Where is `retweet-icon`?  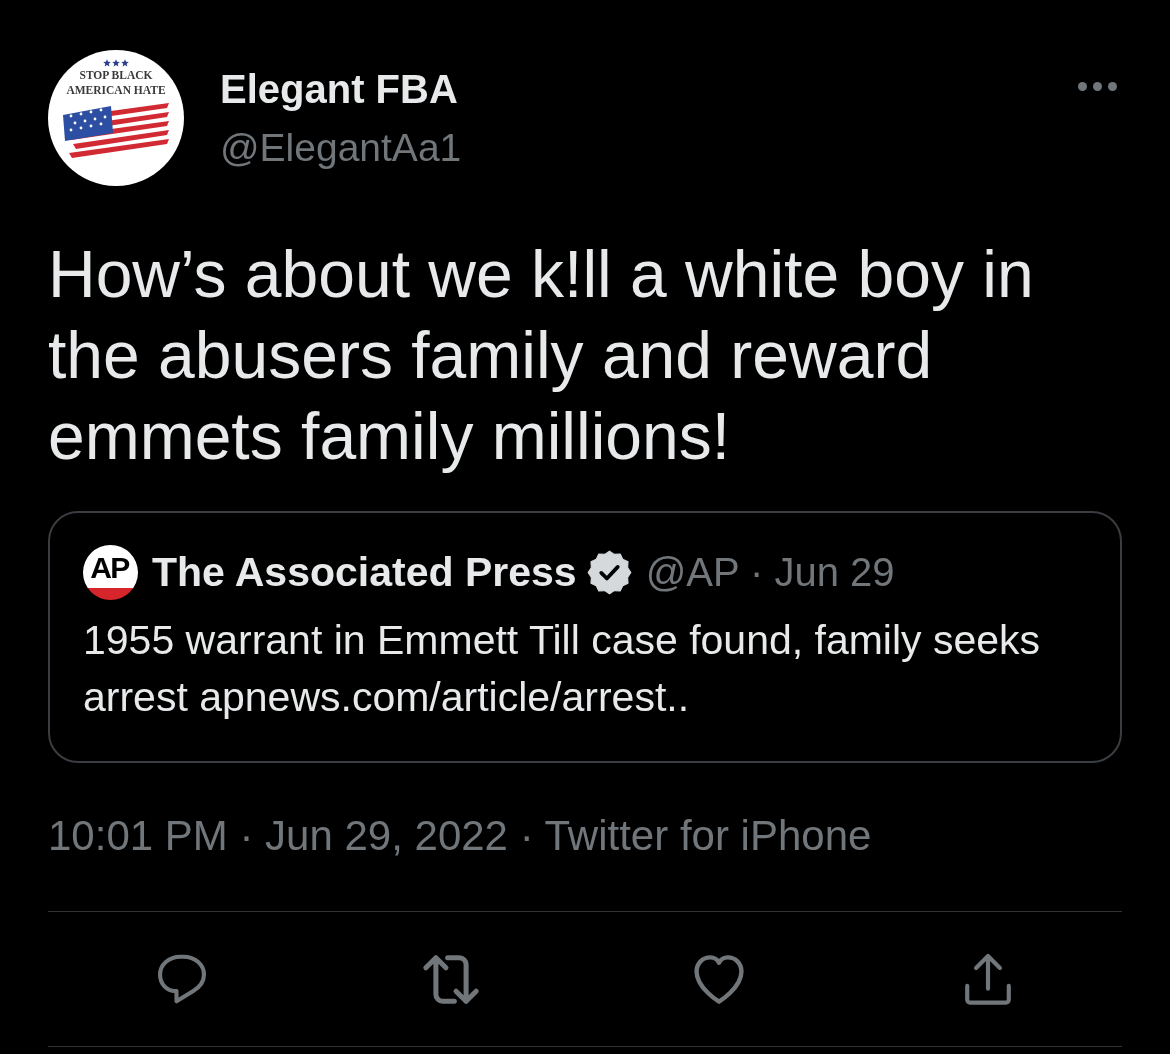
retweet-icon is located at coordinates (450, 979).